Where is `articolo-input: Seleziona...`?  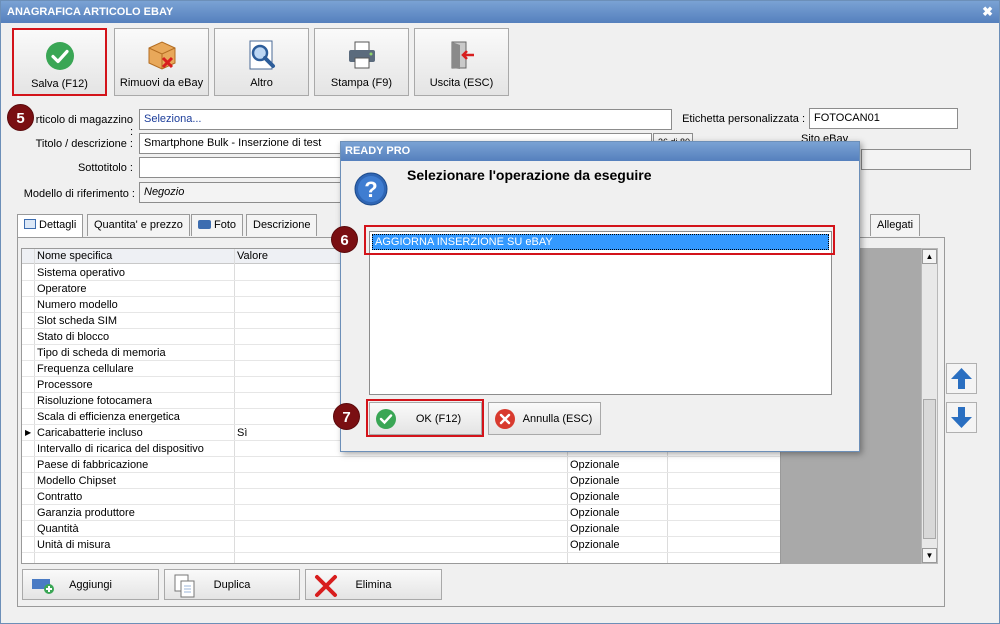
articolo-input: Seleziona... is located at coordinates (405, 119).